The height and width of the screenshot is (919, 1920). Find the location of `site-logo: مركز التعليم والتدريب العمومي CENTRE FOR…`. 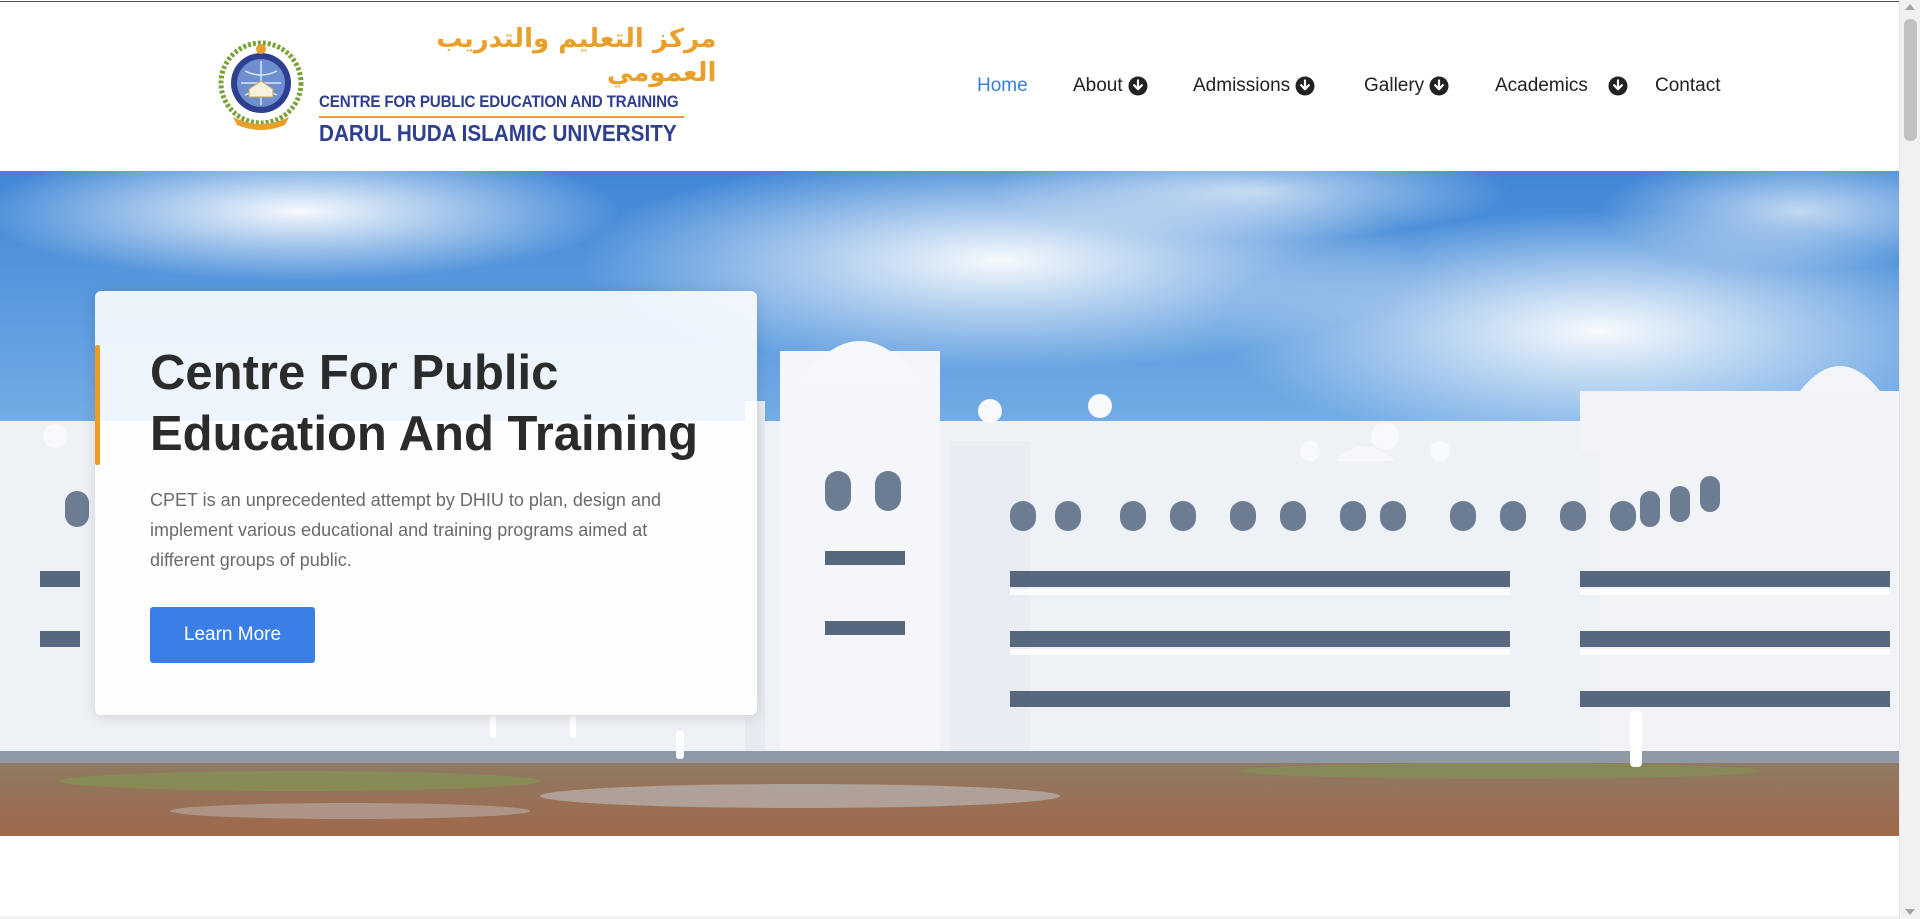

site-logo: مركز التعليم والتدريب العمومي CENTRE FOR… is located at coordinates (463, 85).